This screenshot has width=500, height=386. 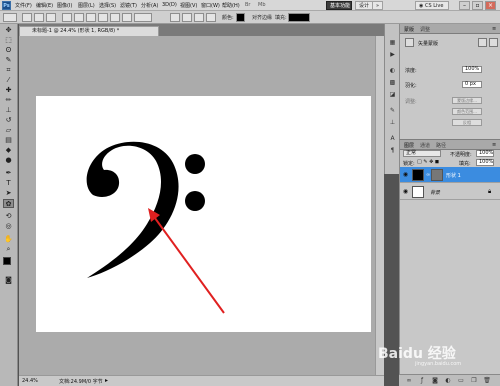 What do you see at coordinates (472, 84) in the screenshot?
I see `feather-field: 0 px` at bounding box center [472, 84].